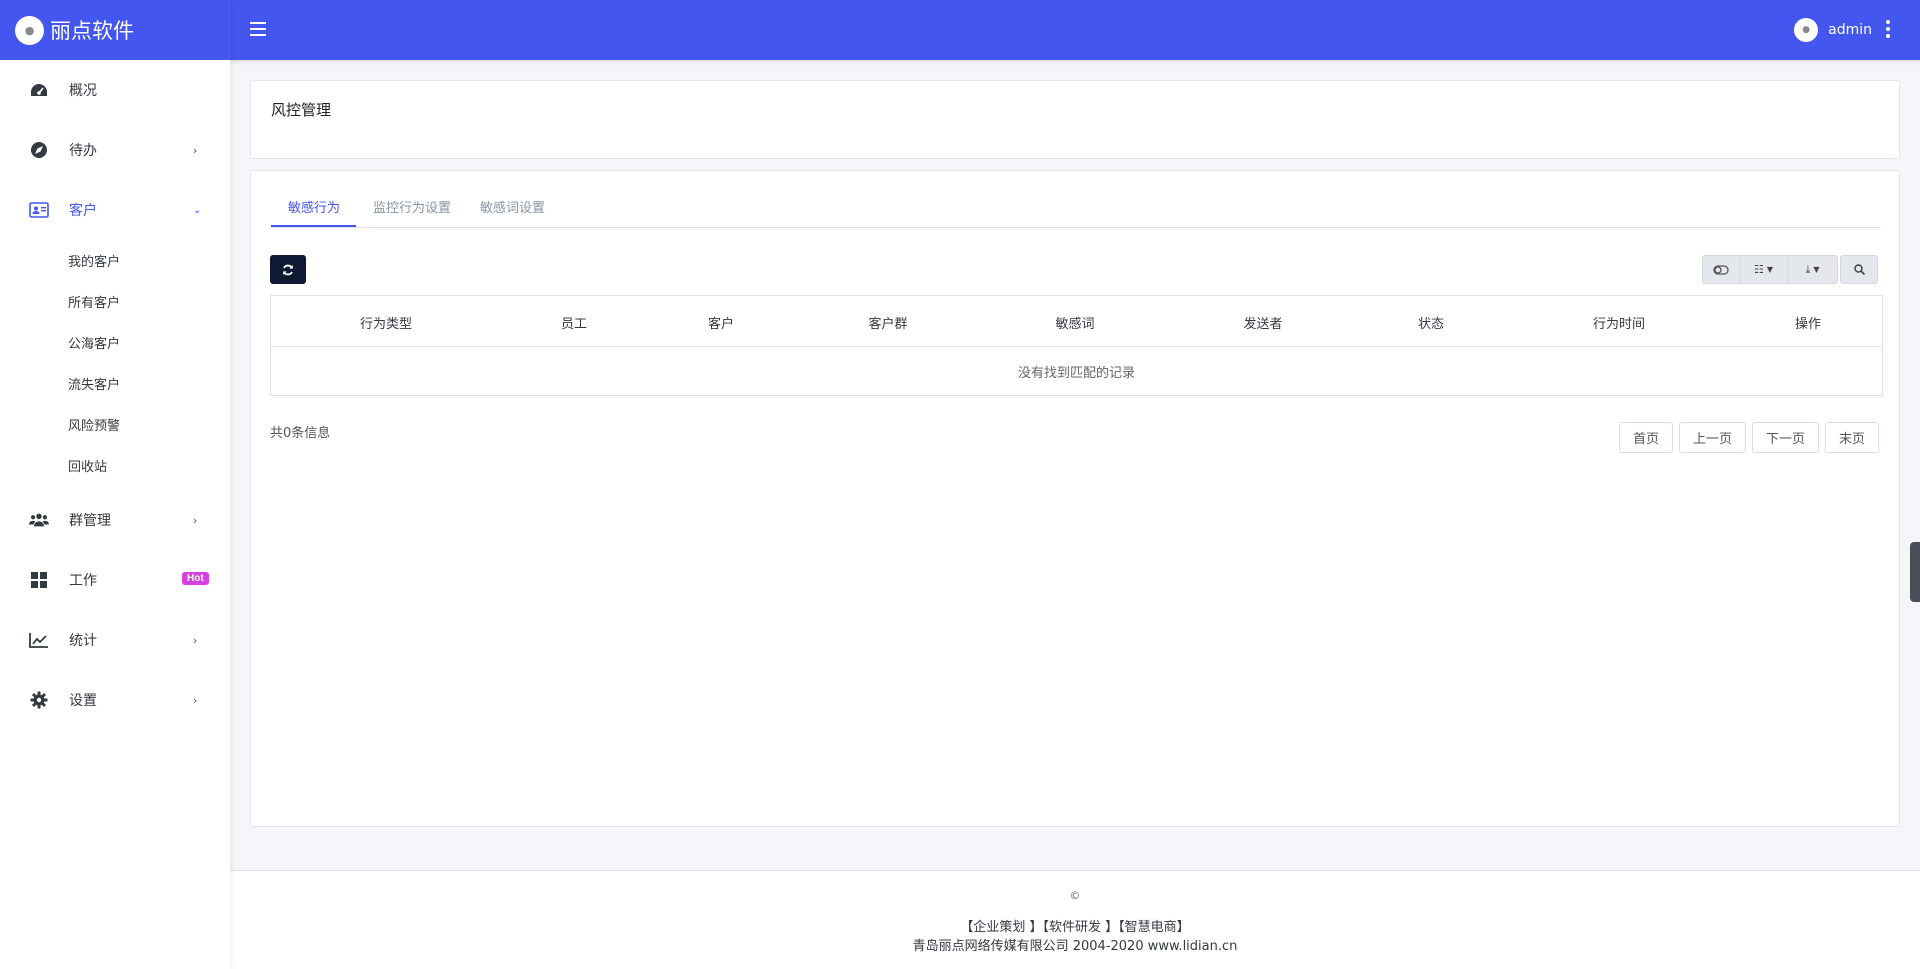  I want to click on column-header: 员工, so click(574, 322).